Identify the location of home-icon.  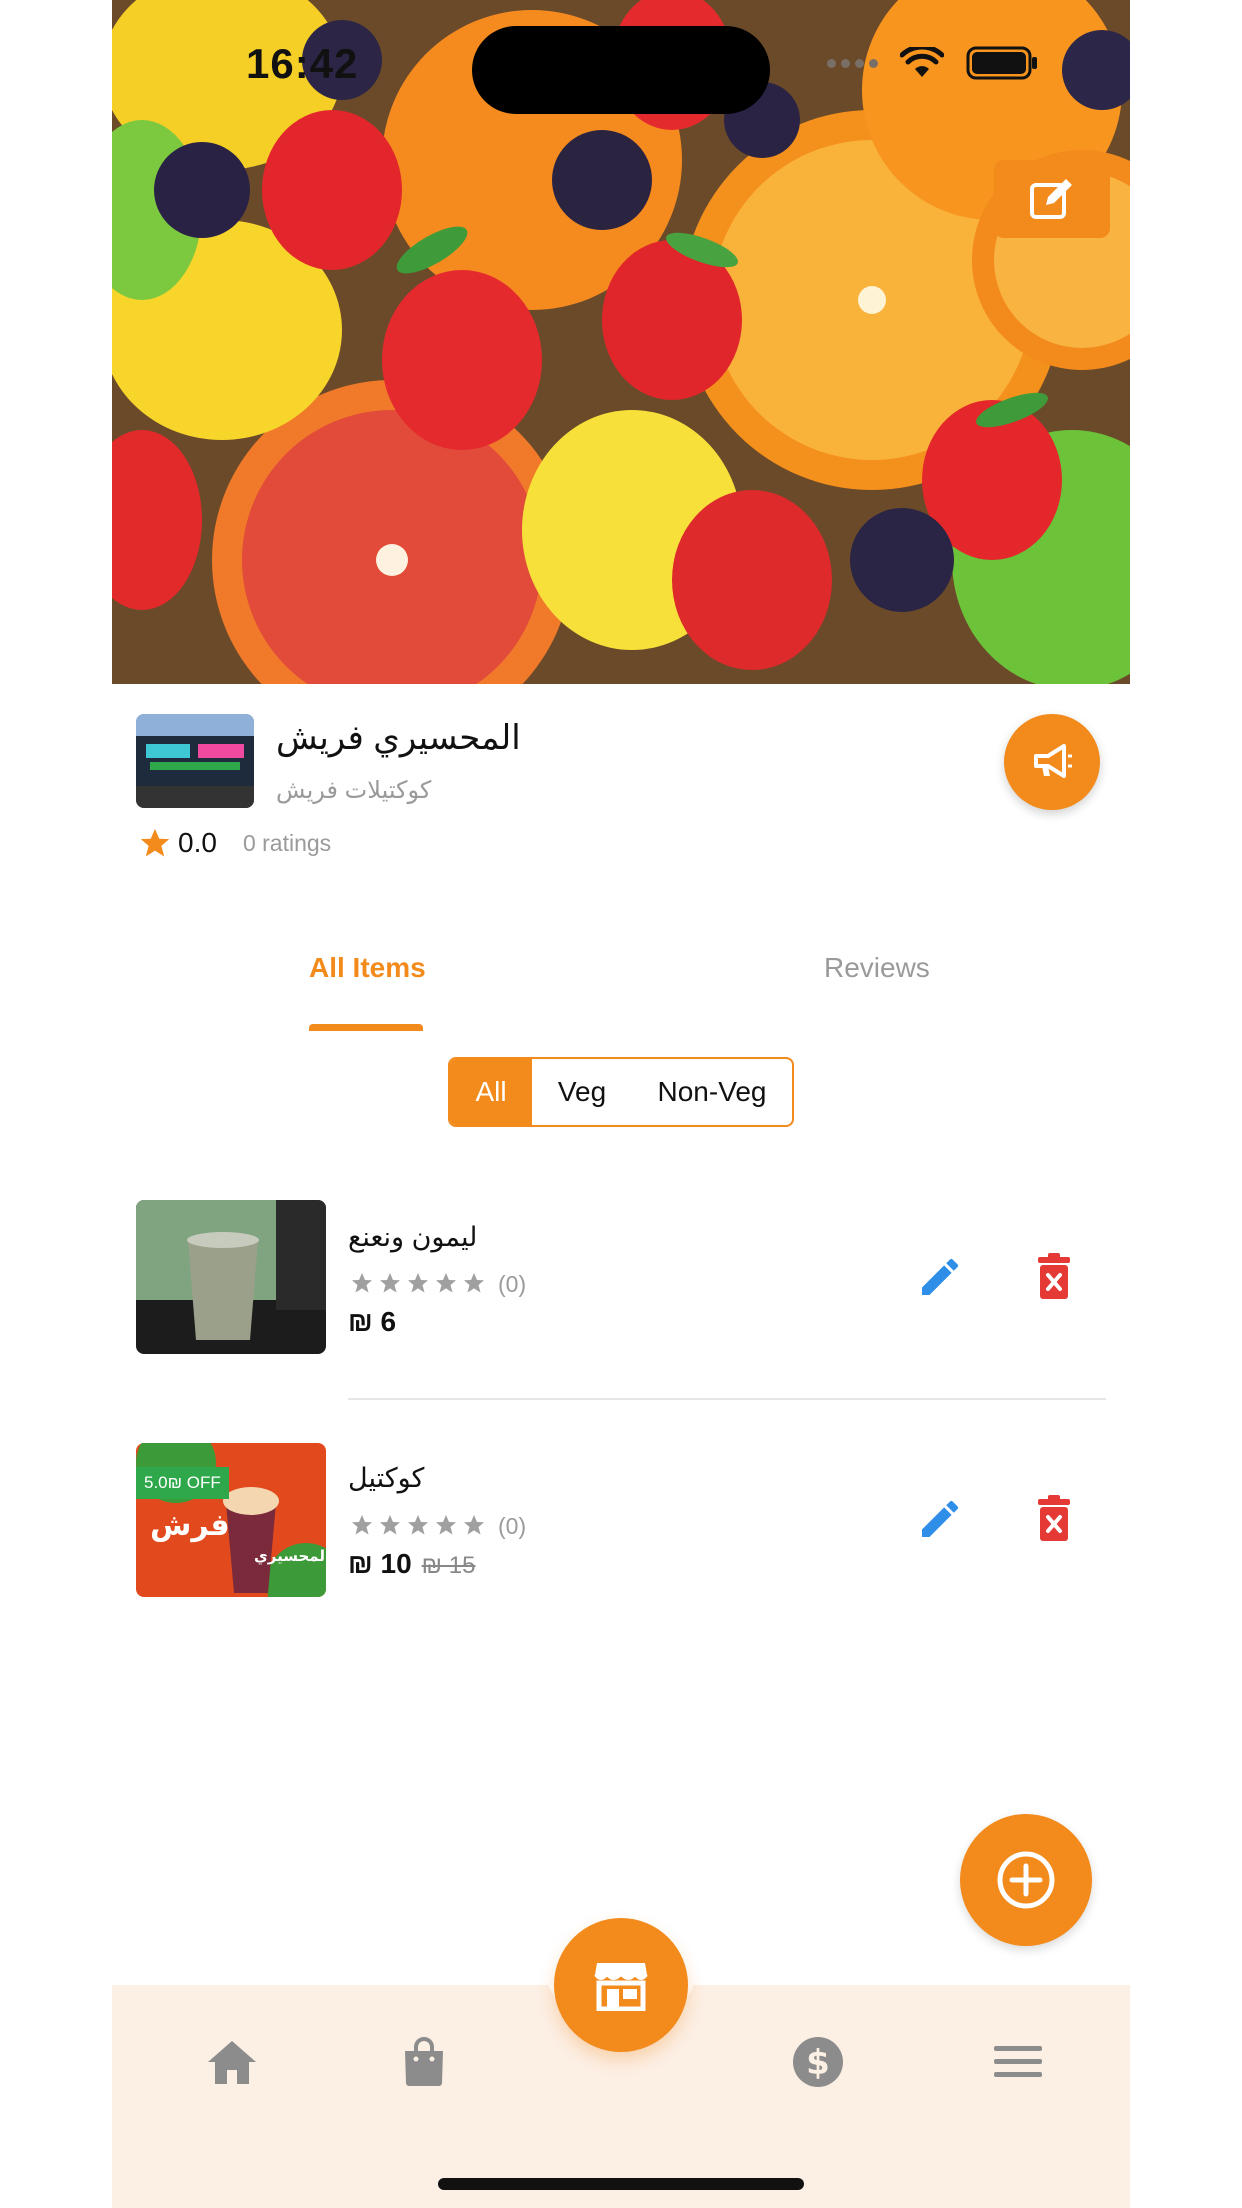
(232, 2062).